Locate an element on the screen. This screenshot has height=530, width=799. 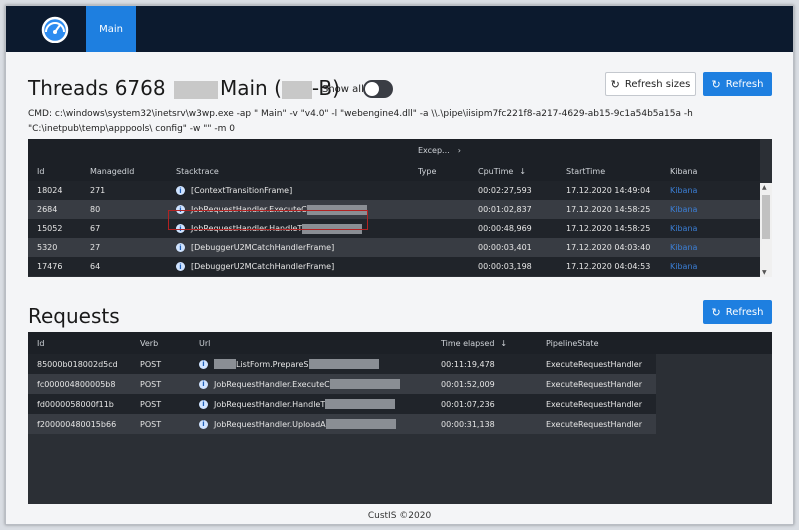
request-time-elapsed-text: 00:11:19,478 is located at coordinates (468, 364).